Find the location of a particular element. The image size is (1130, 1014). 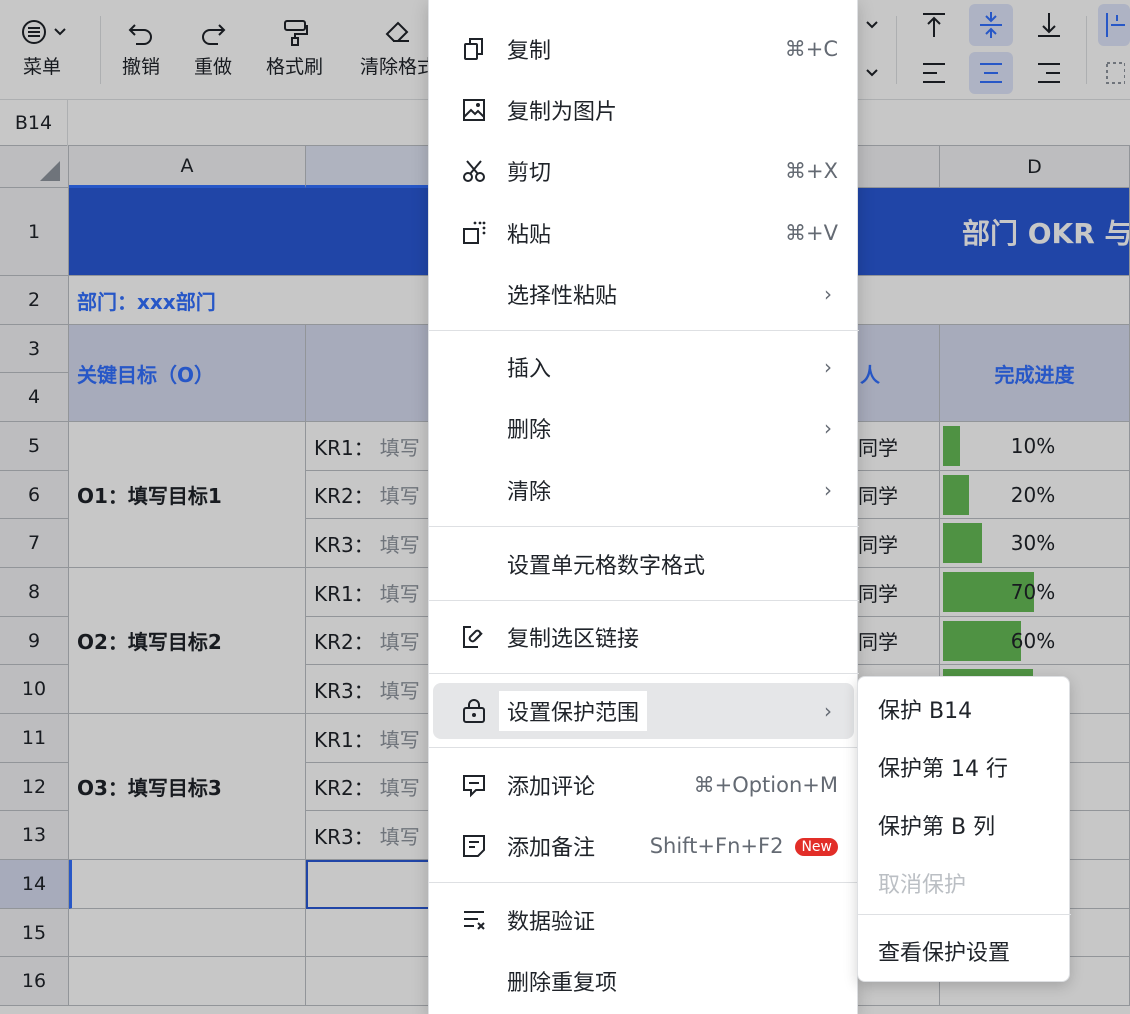

menu-item-number-format: 设置单元格数字格式 is located at coordinates (643, 564).